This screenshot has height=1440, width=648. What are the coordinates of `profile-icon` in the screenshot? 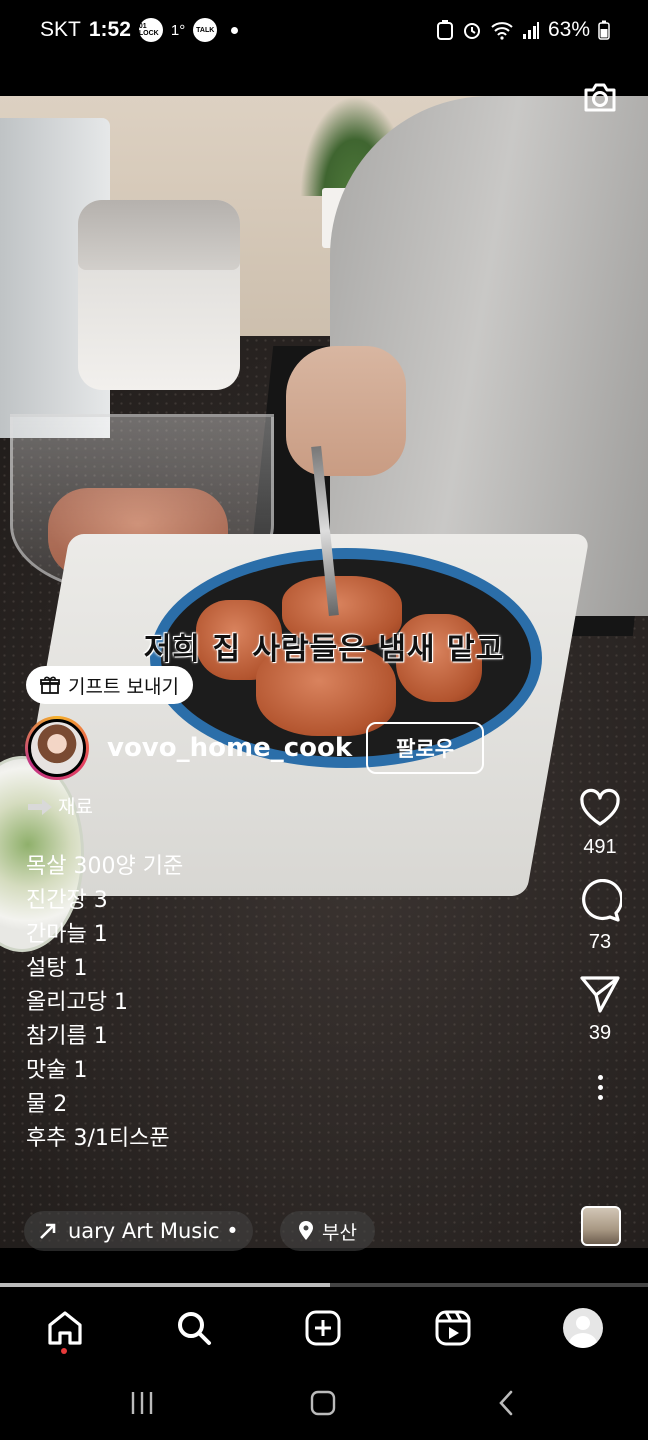 It's located at (583, 1328).